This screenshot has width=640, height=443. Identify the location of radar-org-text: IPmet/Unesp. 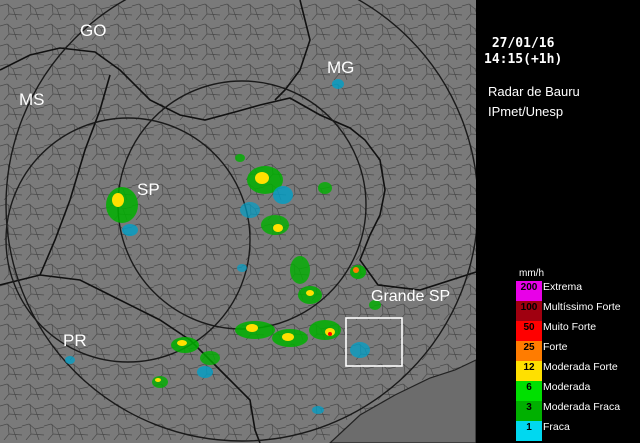
(526, 111).